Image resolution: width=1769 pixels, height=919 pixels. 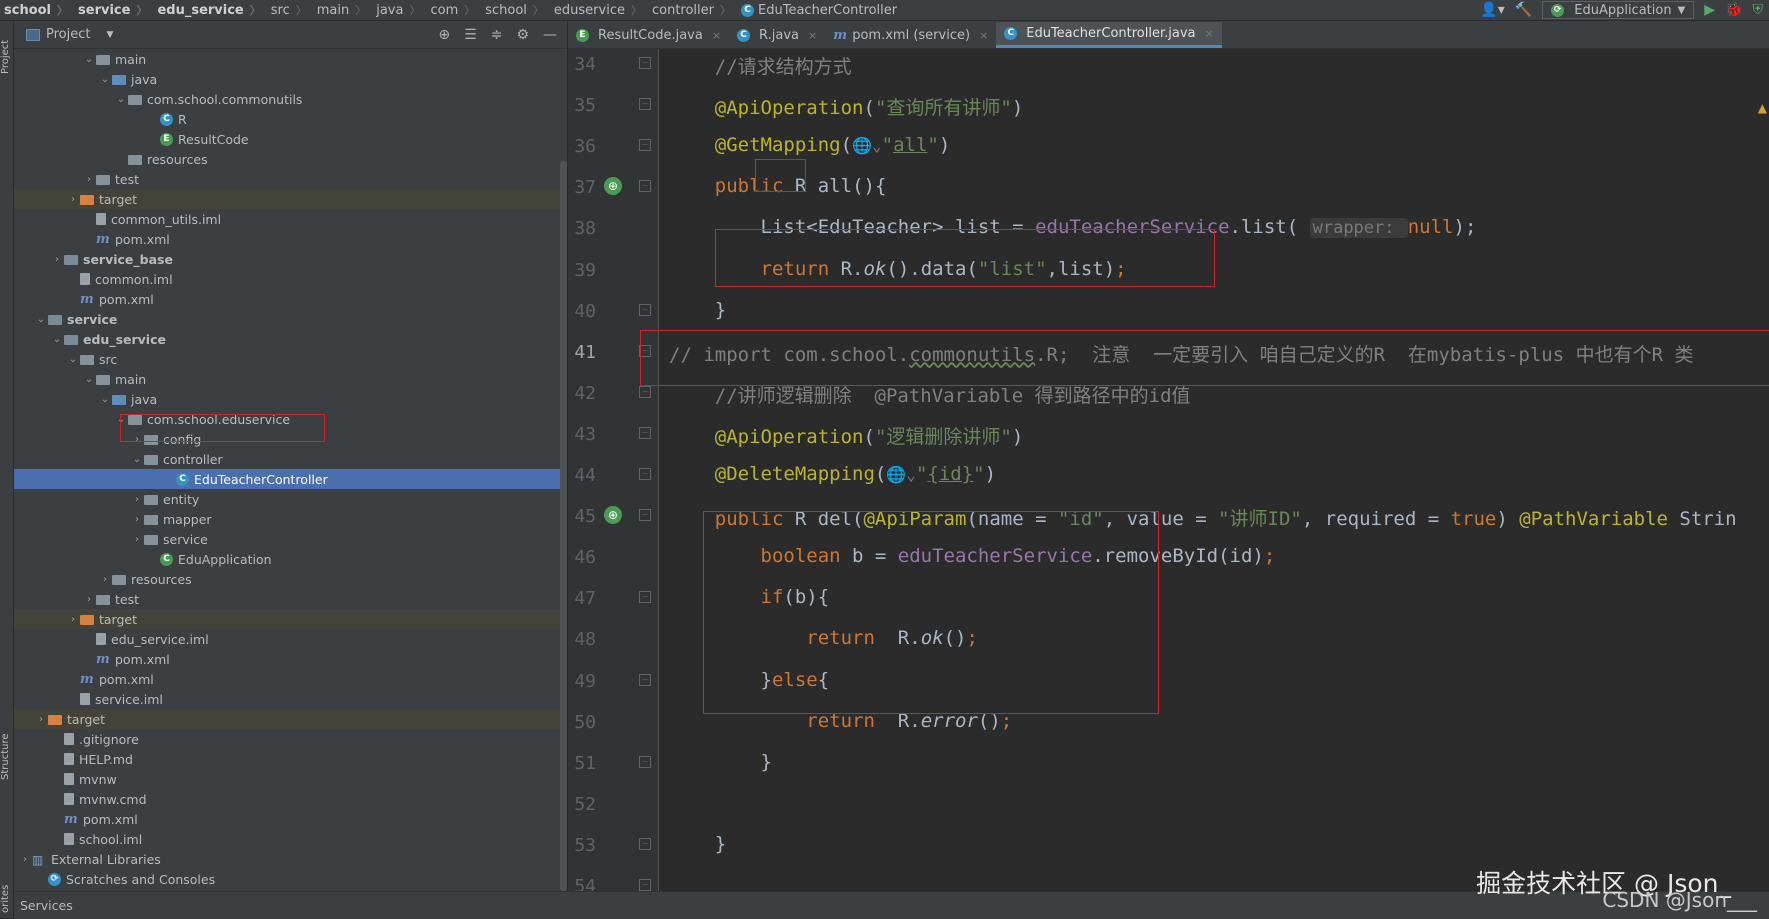 What do you see at coordinates (1168, 187) in the screenshot?
I see `code-line: public R all(){` at bounding box center [1168, 187].